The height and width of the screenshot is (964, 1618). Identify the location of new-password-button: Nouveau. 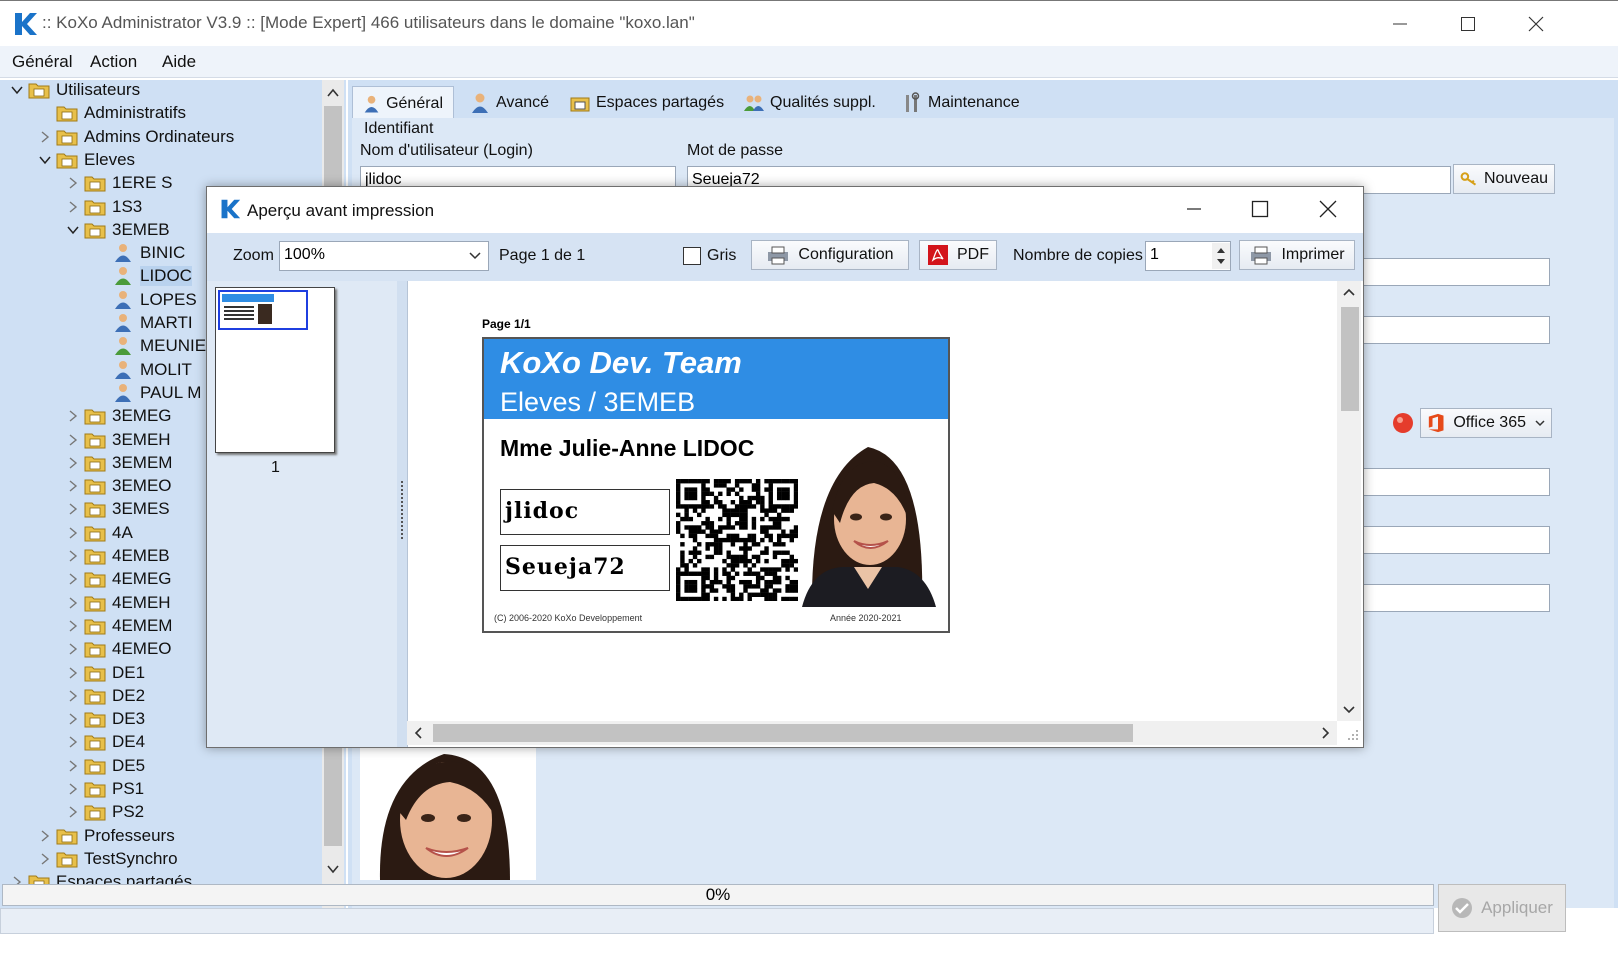
(1504, 179).